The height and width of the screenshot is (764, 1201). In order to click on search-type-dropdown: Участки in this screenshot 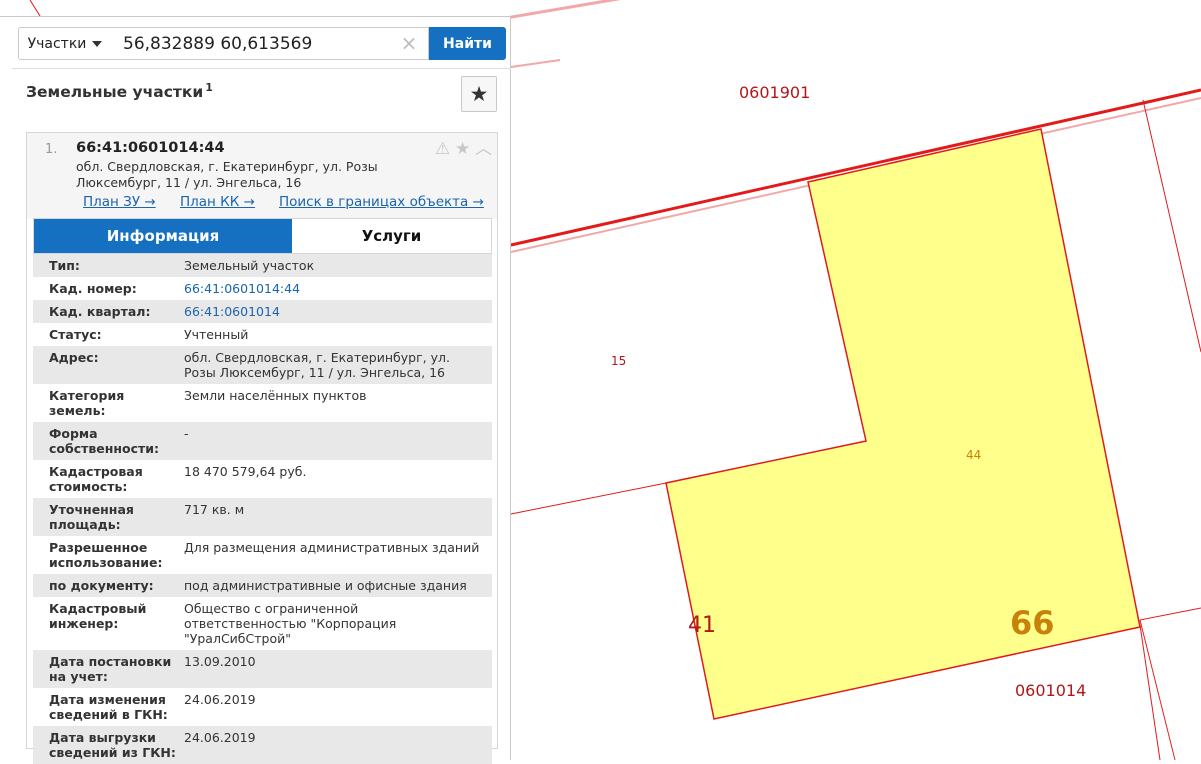, I will do `click(65, 43)`.